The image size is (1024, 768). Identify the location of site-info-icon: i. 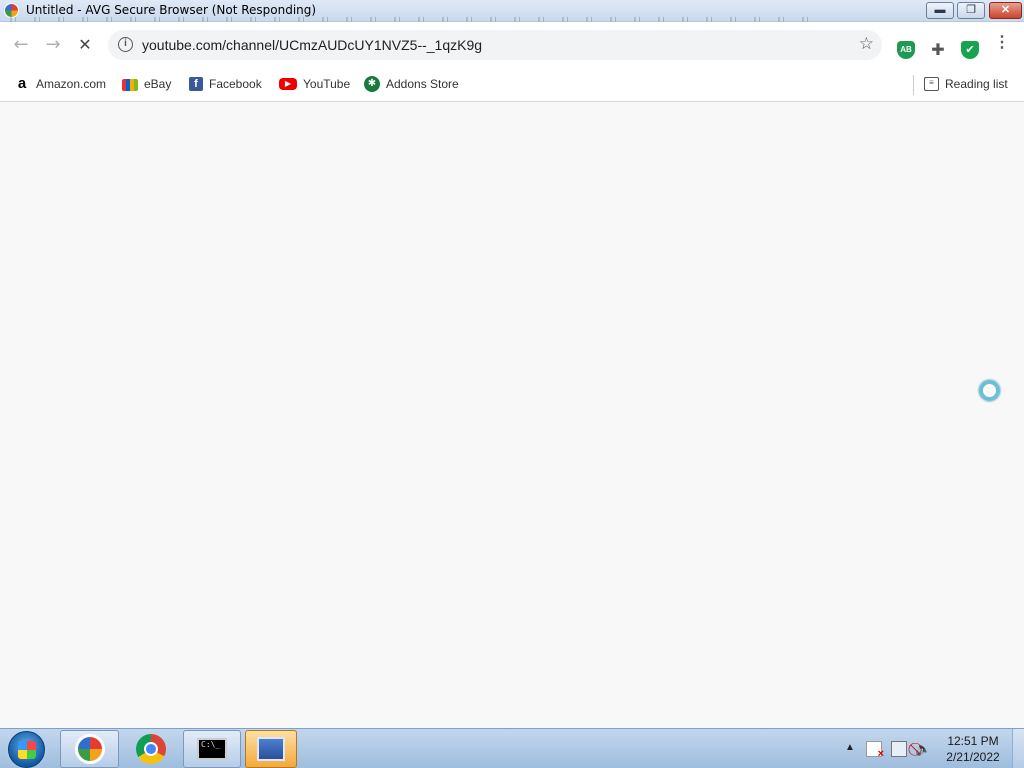
(125, 44).